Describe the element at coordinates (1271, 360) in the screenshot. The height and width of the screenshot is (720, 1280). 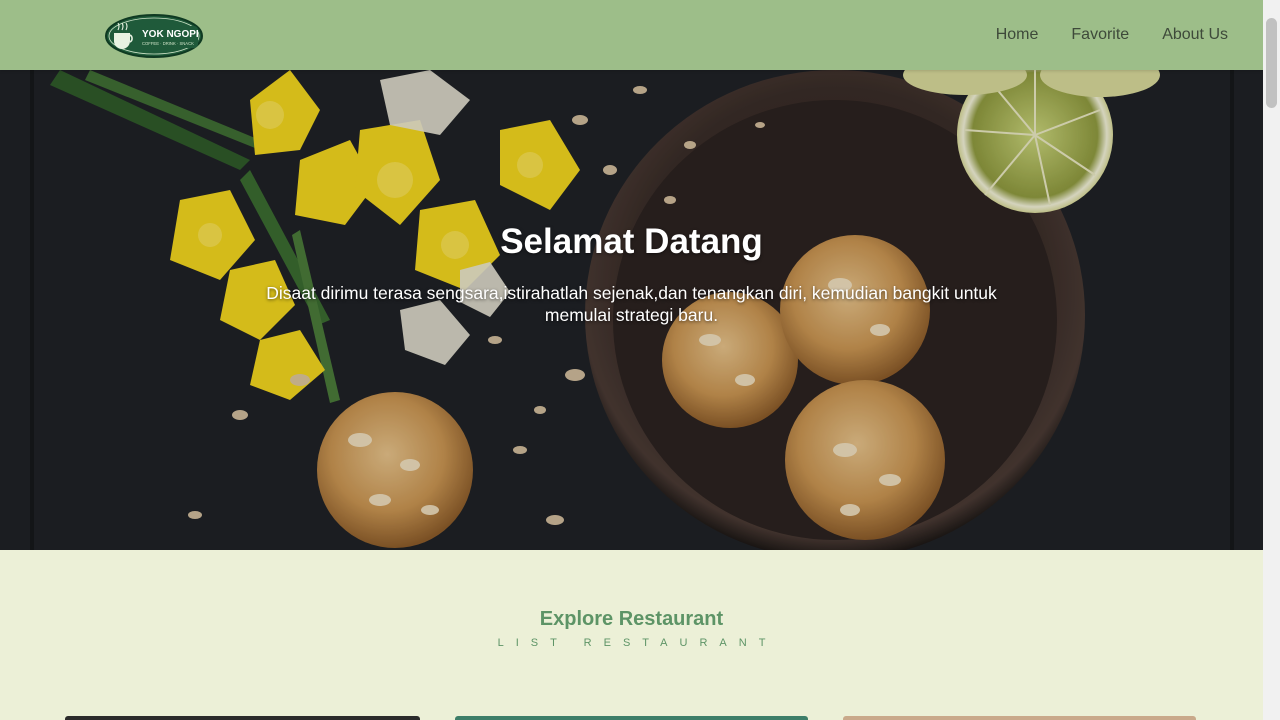
I see `page-scrollbar` at that location.